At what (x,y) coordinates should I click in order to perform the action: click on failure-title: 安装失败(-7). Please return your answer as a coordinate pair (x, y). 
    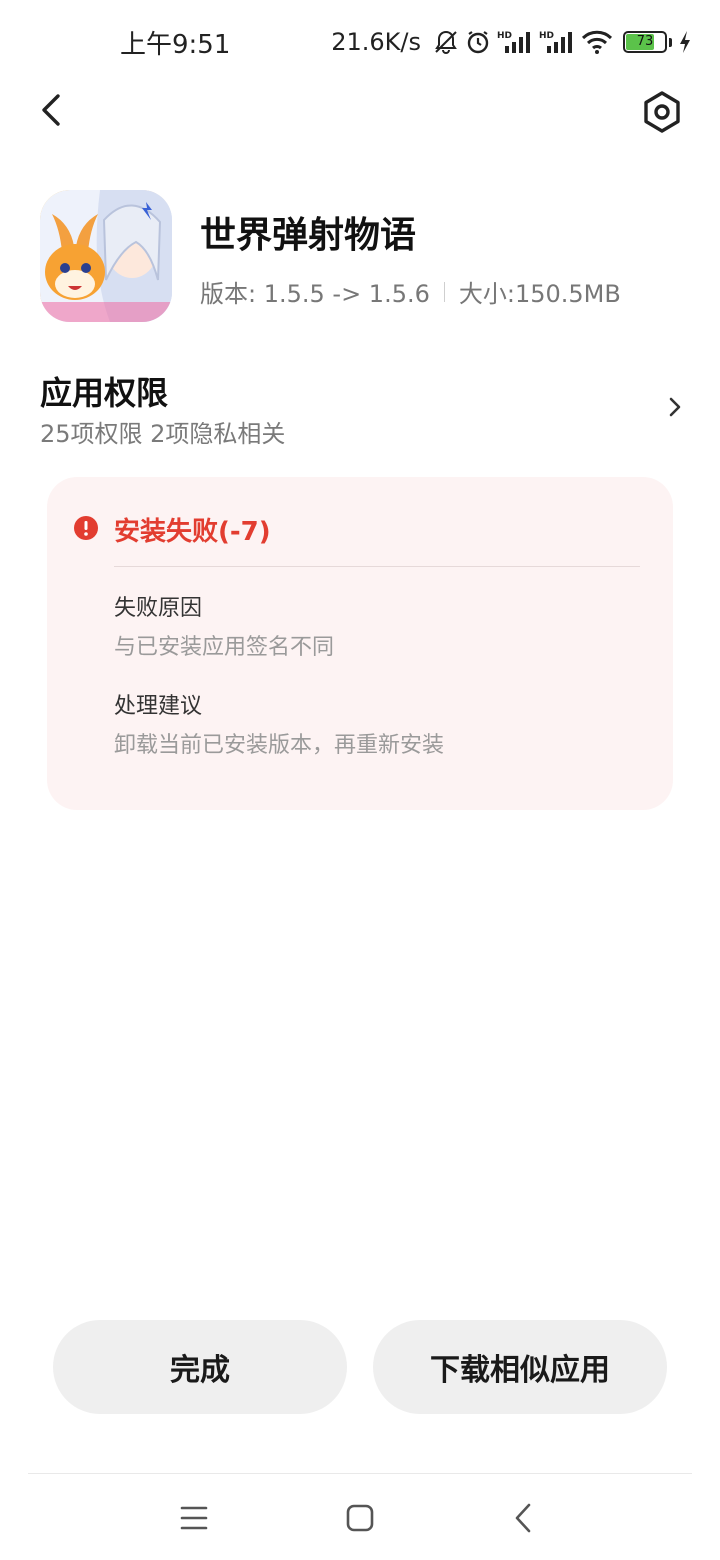
    Looking at the image, I should click on (192, 532).